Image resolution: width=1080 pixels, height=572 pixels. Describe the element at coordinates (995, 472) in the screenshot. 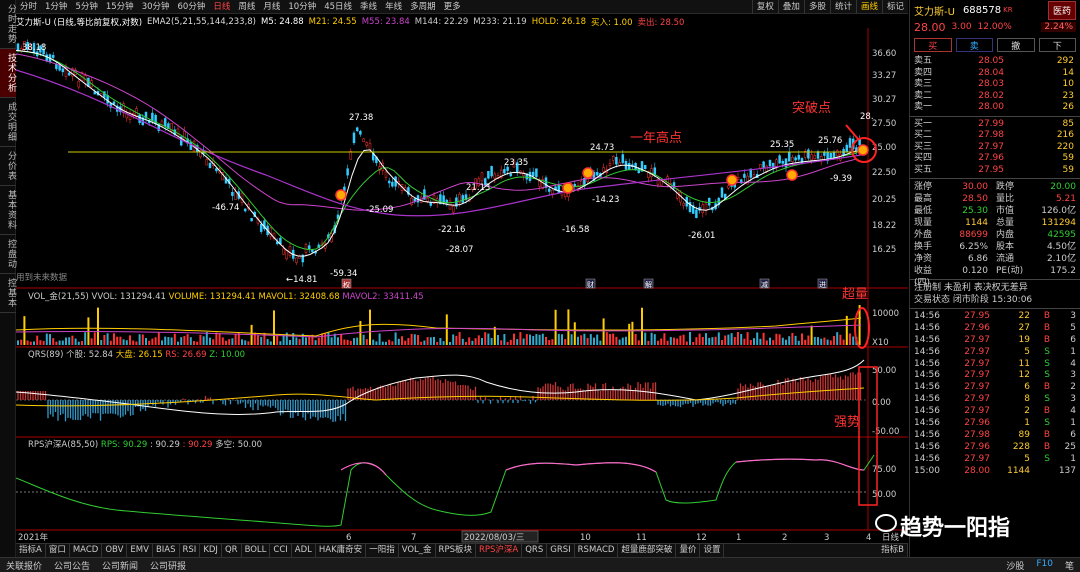

I see `tick-row: 15:00 28.00 1144 137` at that location.